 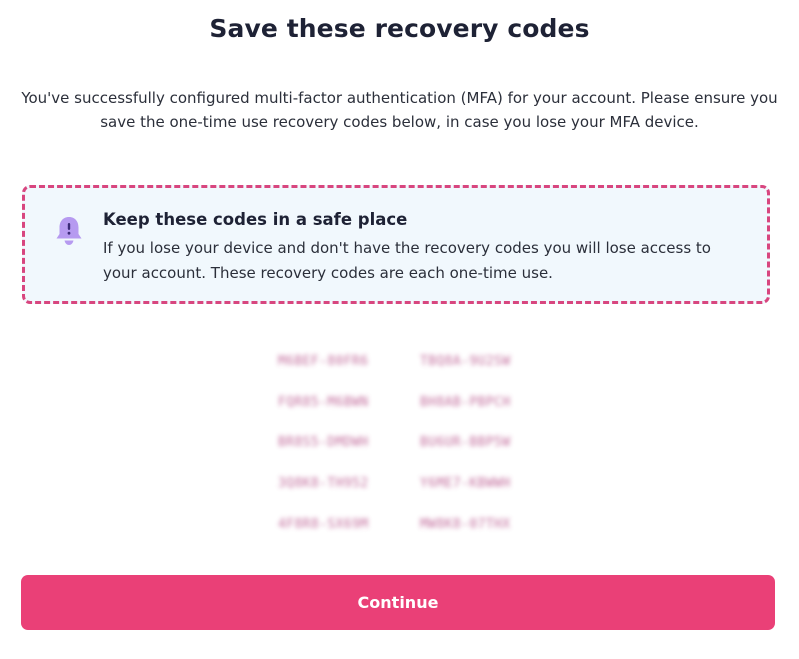 I want to click on recovery-code: TBQ8A-9U2SW, so click(x=465, y=361).